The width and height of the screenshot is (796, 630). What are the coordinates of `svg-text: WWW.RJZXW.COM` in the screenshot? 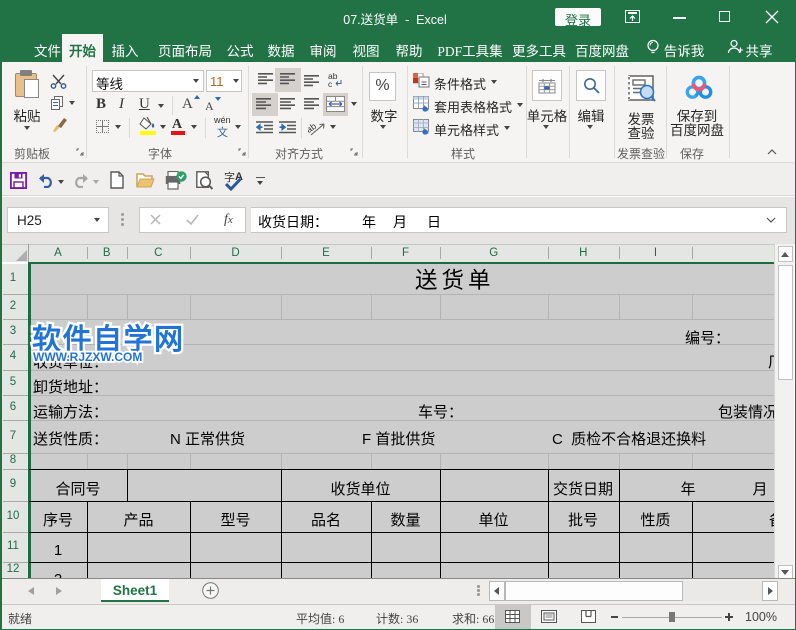 It's located at (87, 357).